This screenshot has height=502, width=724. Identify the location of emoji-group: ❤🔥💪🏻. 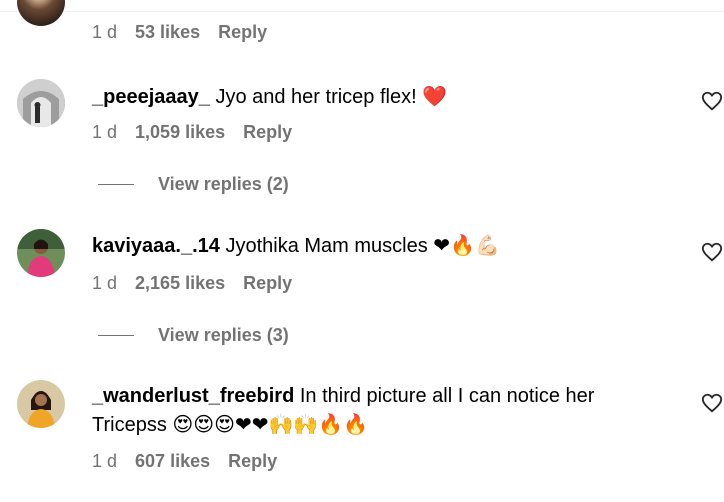
(466, 245).